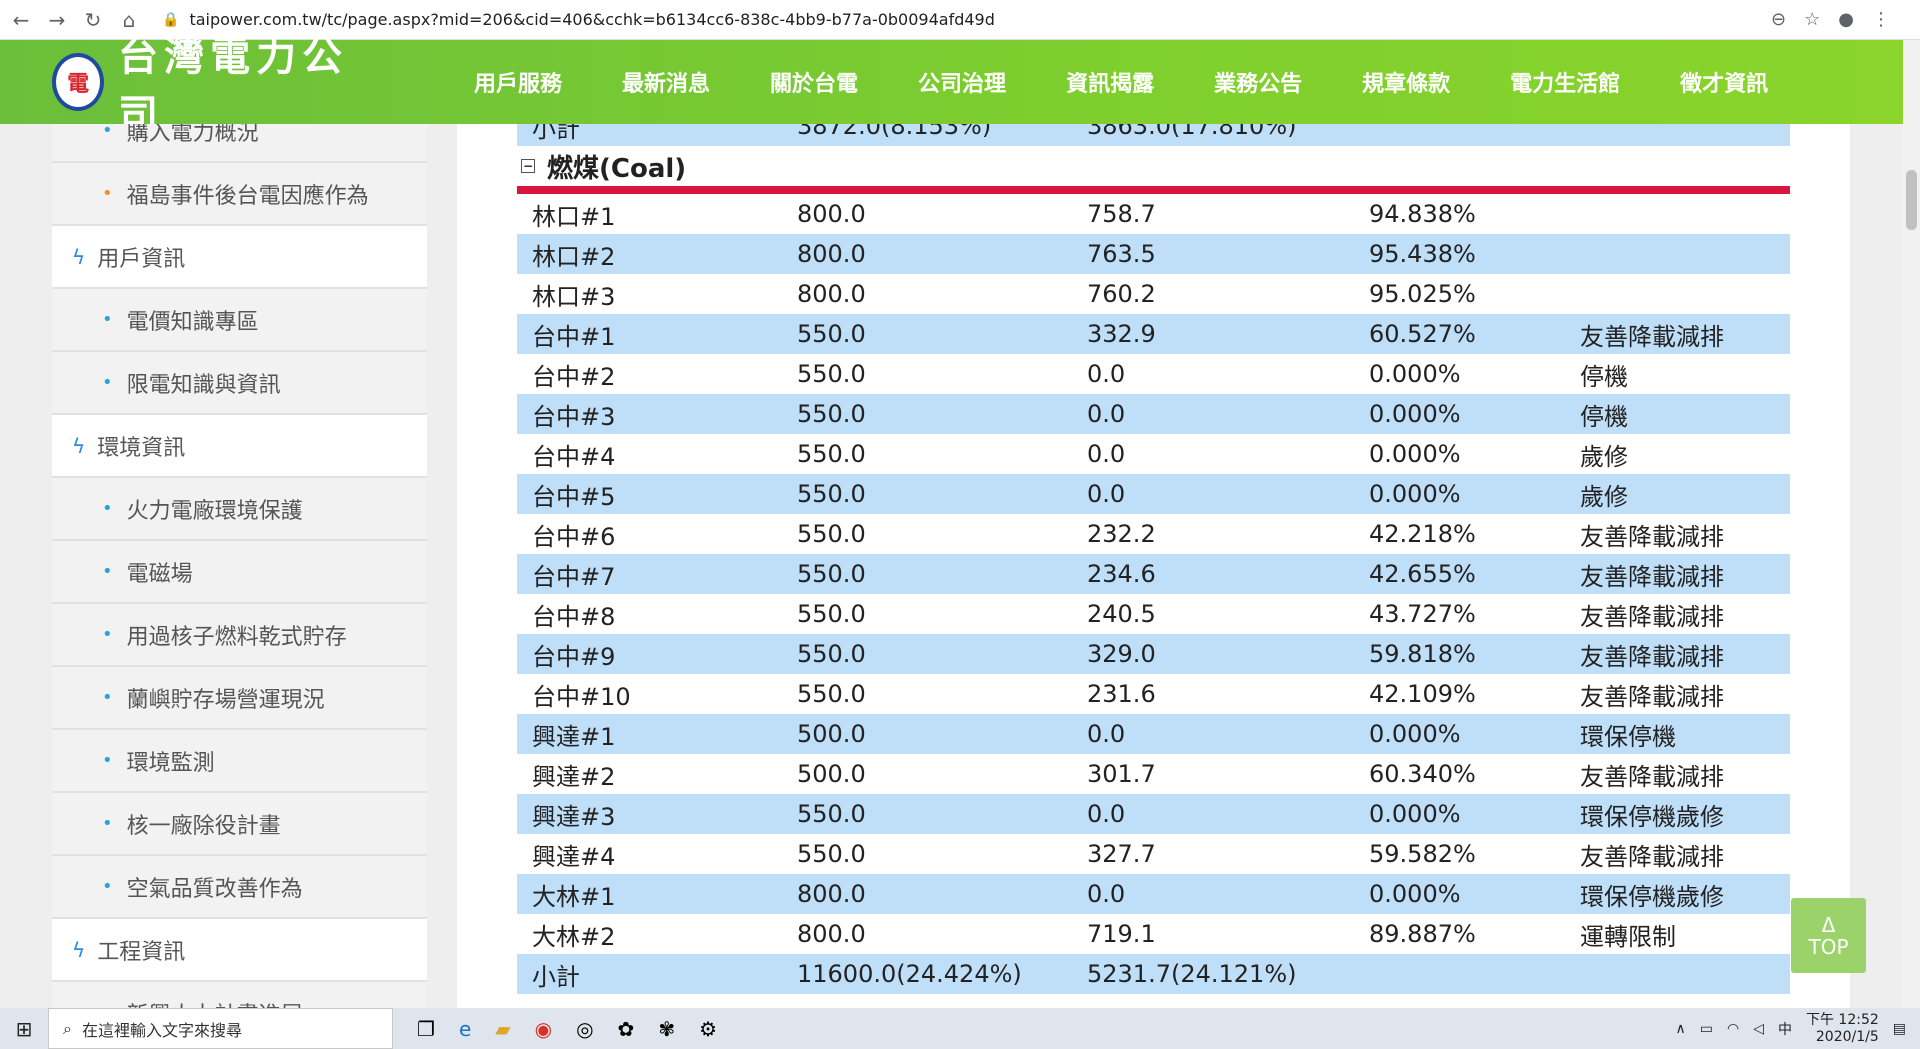 This screenshot has width=1920, height=1049. Describe the element at coordinates (574, 256) in the screenshot. I see `cell-name: 林口#2` at that location.